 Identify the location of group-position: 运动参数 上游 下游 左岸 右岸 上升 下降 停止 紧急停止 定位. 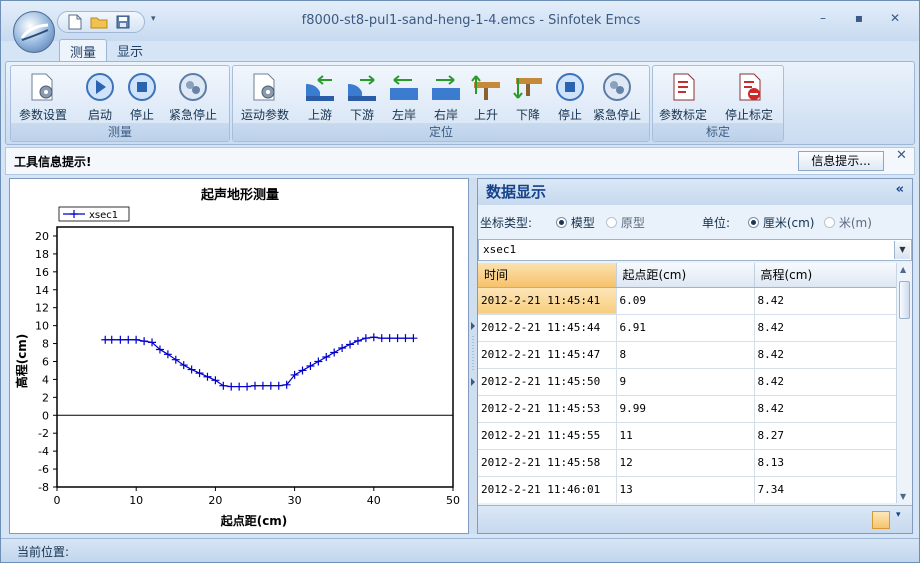
(441, 103).